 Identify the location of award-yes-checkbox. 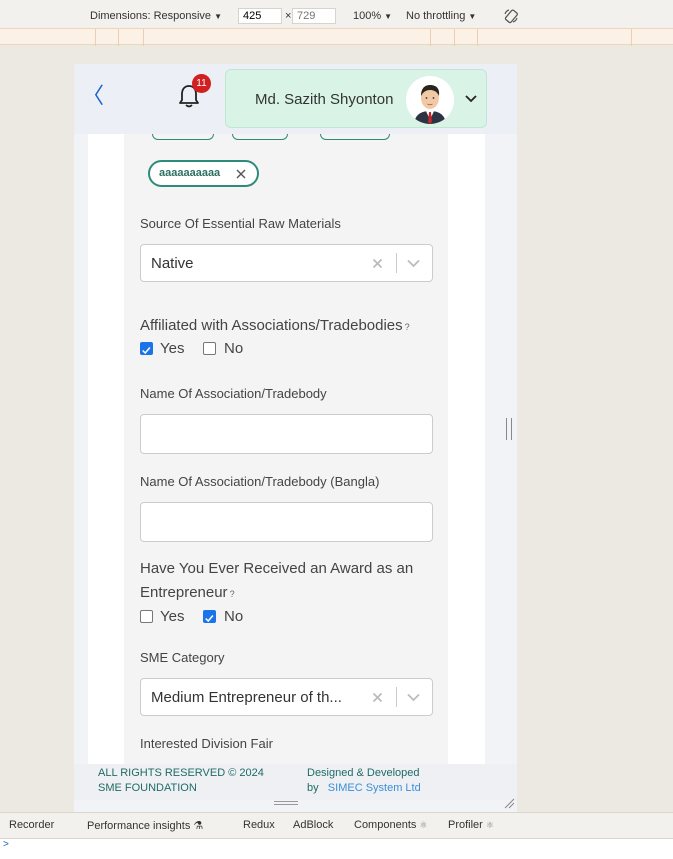
(146, 616).